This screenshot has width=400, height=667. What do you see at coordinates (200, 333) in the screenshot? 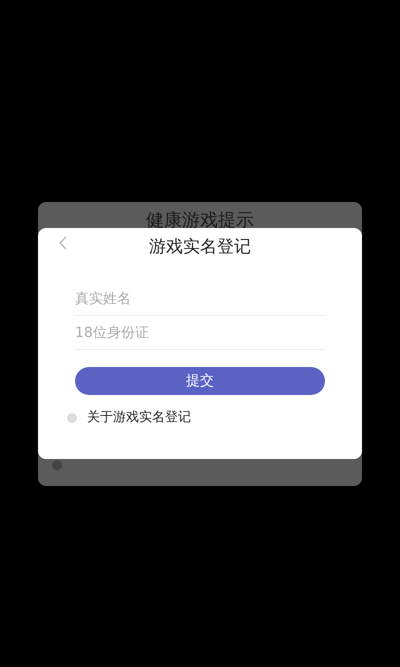
I see `input-field: 18位身份证` at bounding box center [200, 333].